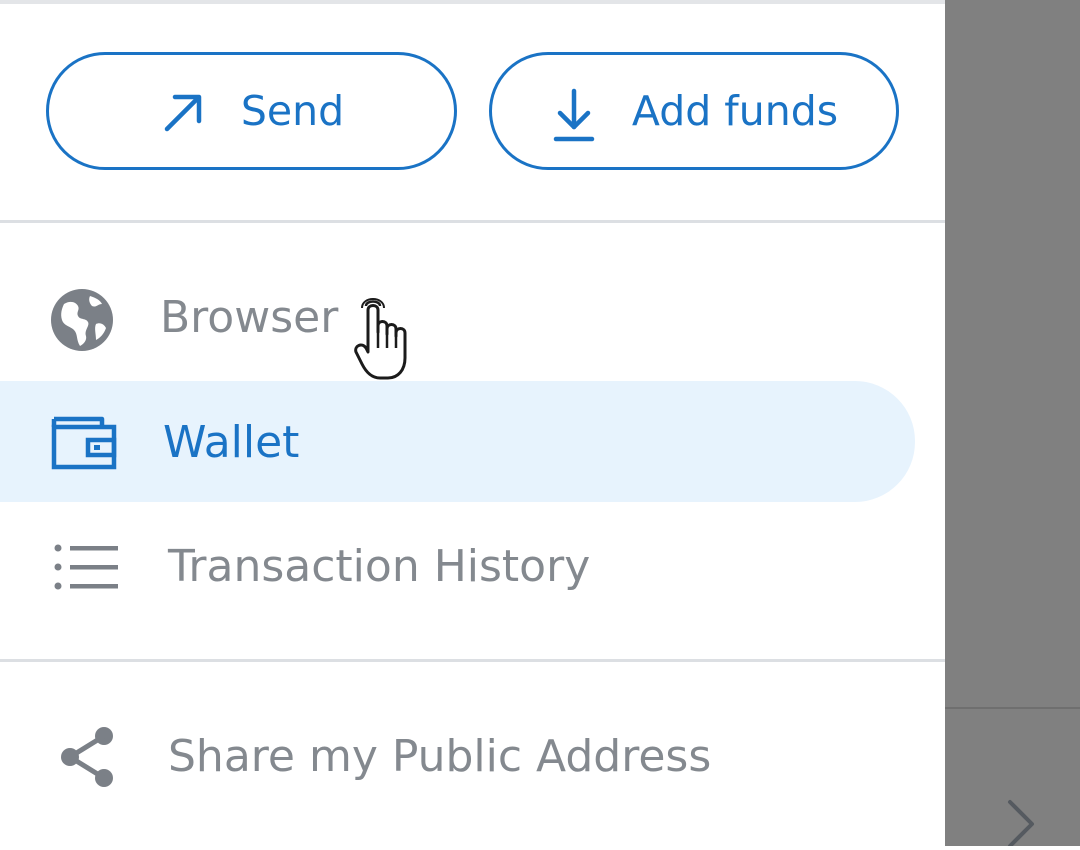 The height and width of the screenshot is (850, 1080). What do you see at coordinates (84, 442) in the screenshot?
I see `wallet-icon` at bounding box center [84, 442].